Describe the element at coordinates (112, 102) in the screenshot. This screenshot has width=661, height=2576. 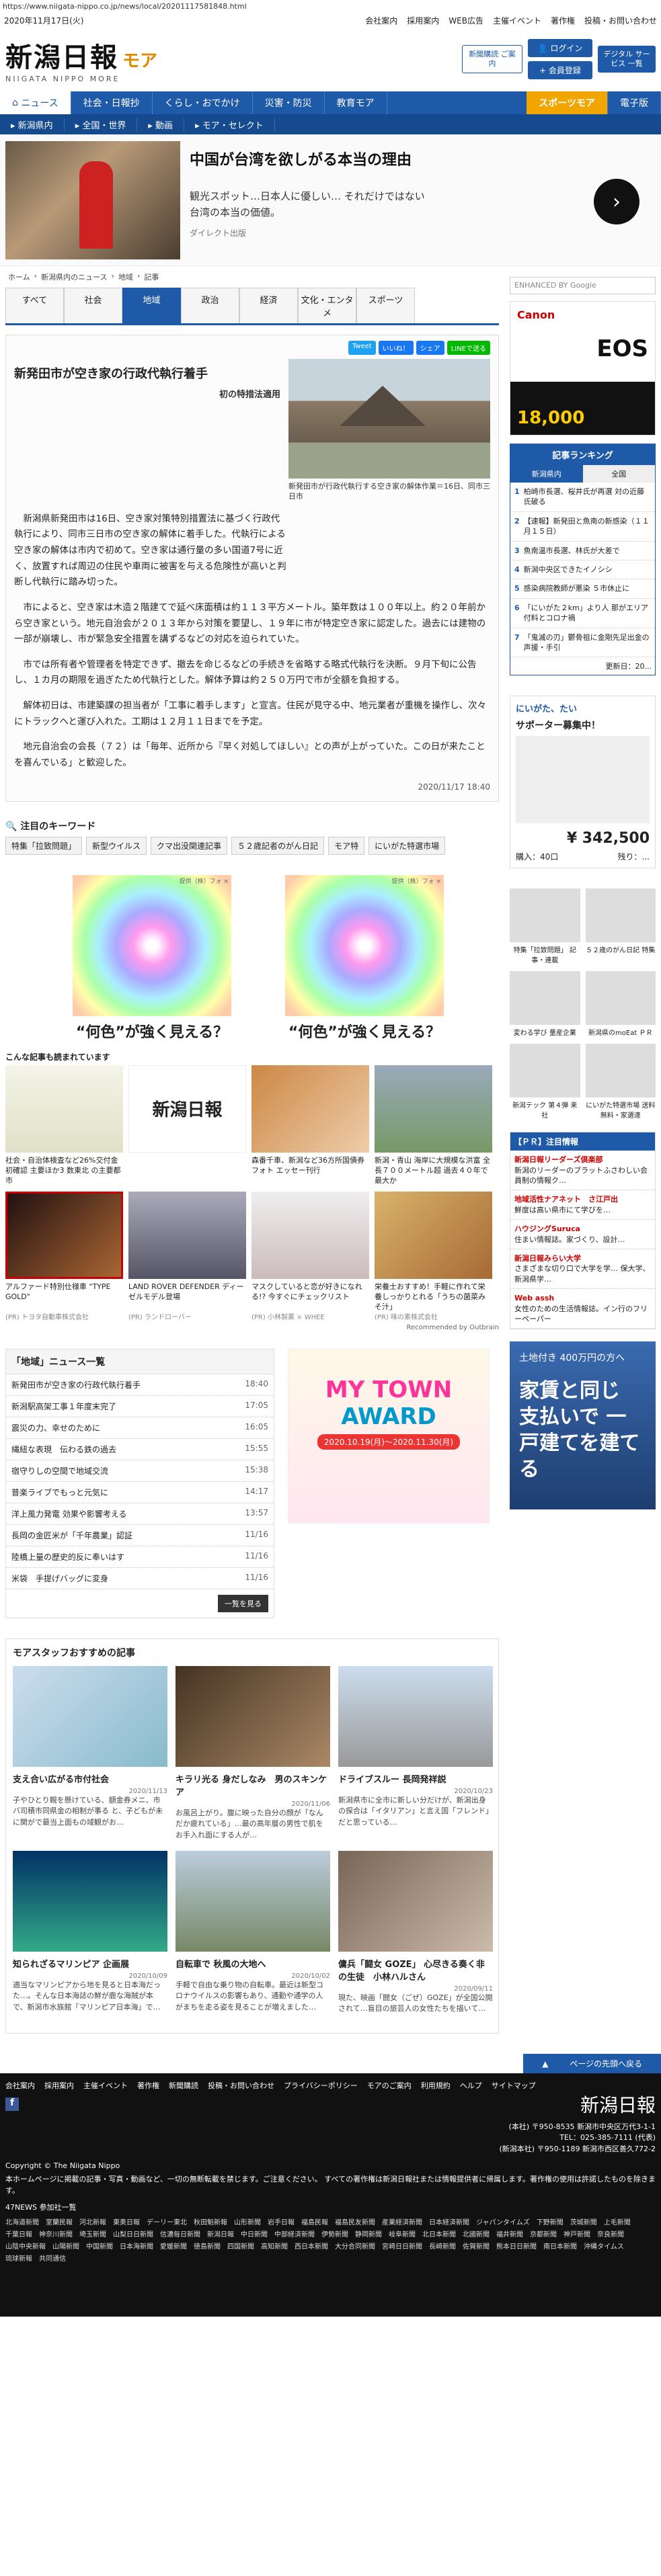
I see `nav-society: 社会・日報抄` at that location.